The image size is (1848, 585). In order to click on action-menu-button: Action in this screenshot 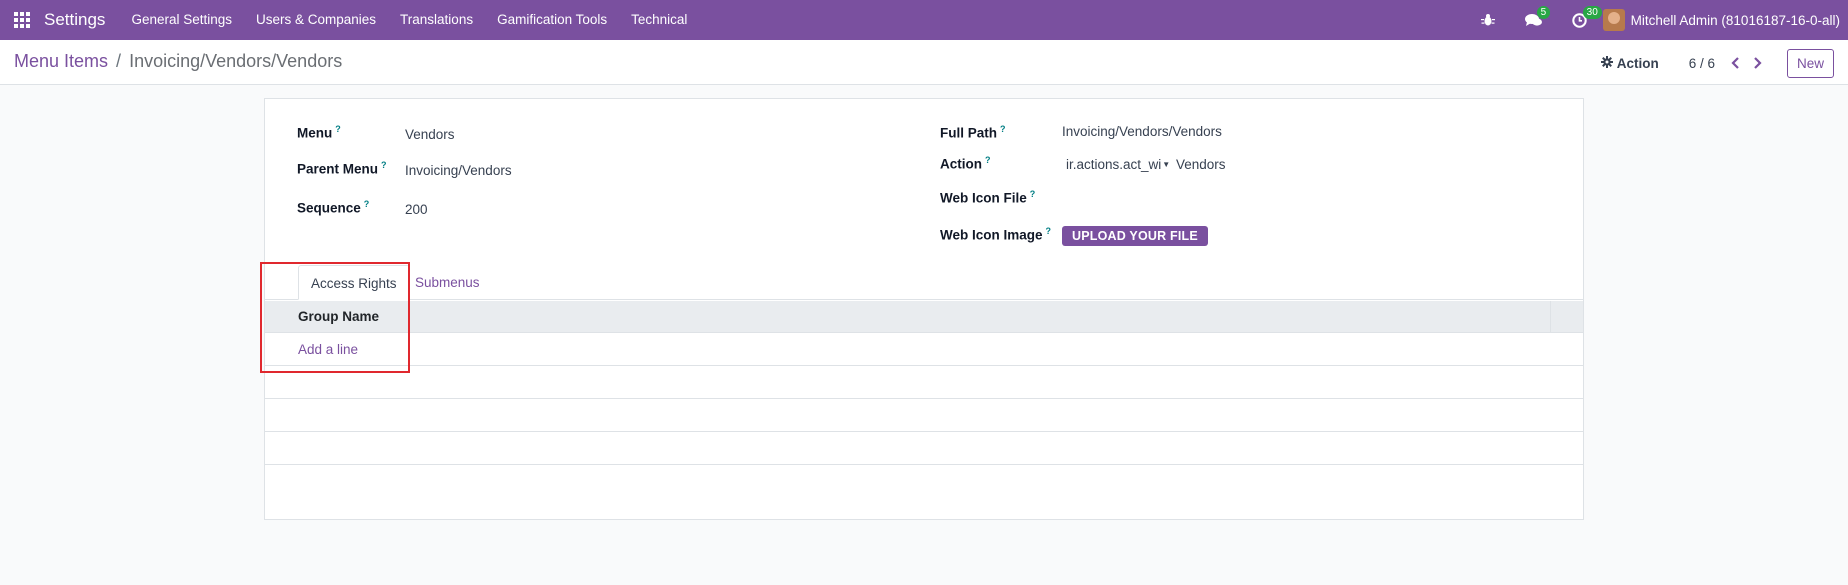, I will do `click(1629, 63)`.